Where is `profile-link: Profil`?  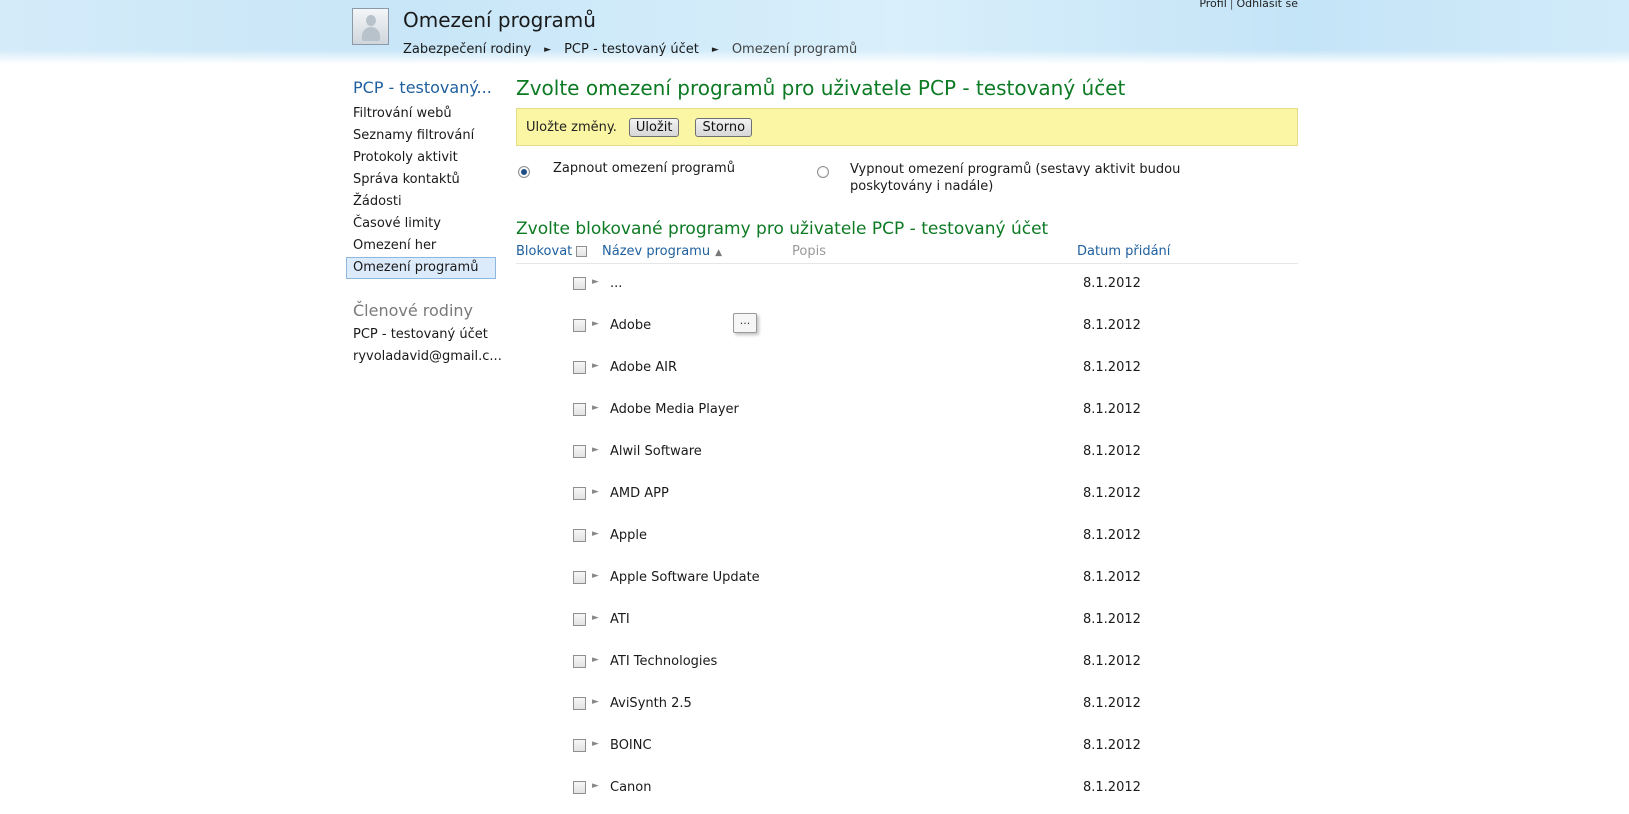 profile-link: Profil is located at coordinates (1212, 5).